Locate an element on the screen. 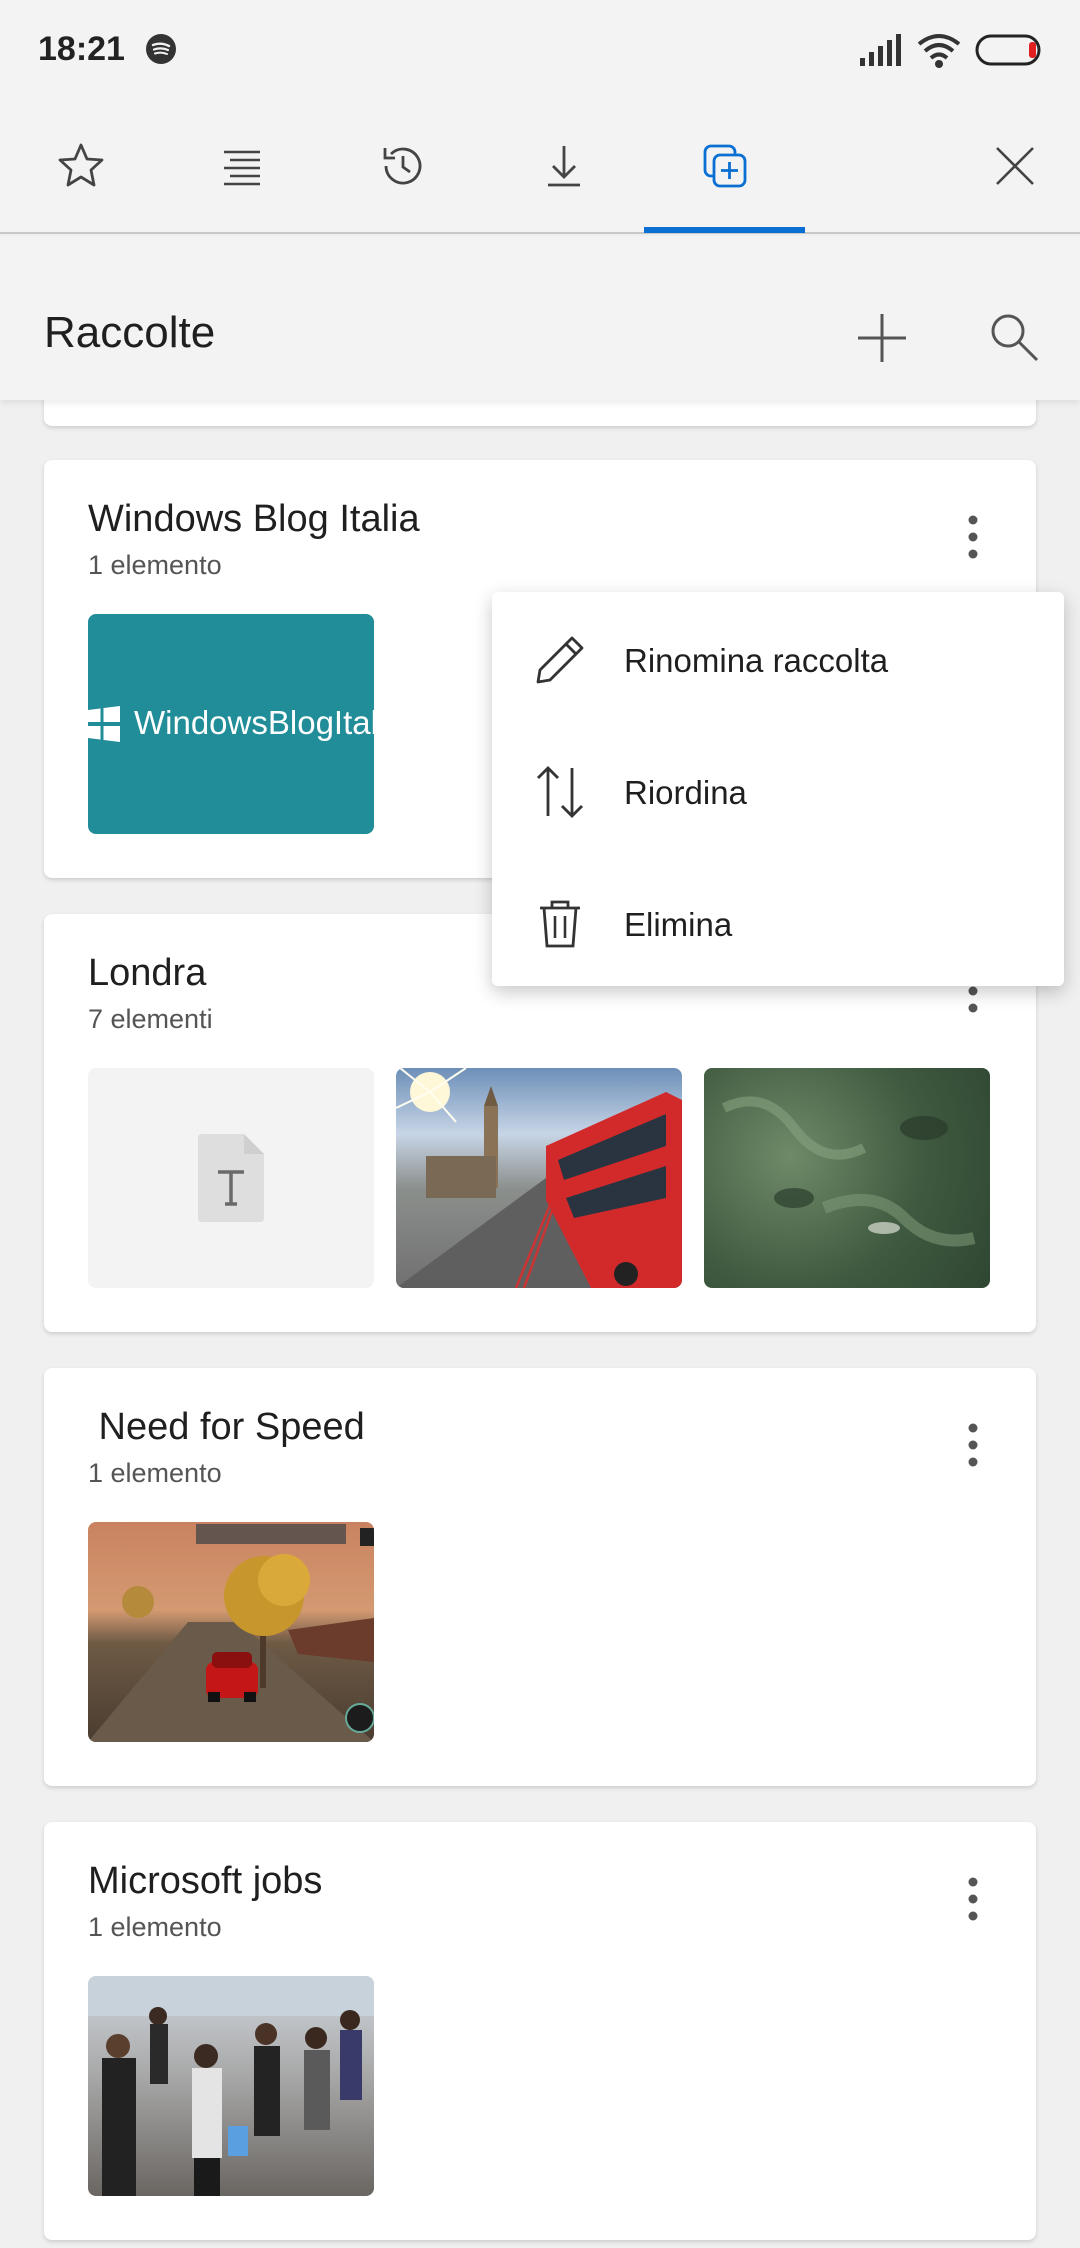 The image size is (1080, 2248). tab-favorites is located at coordinates (80, 166).